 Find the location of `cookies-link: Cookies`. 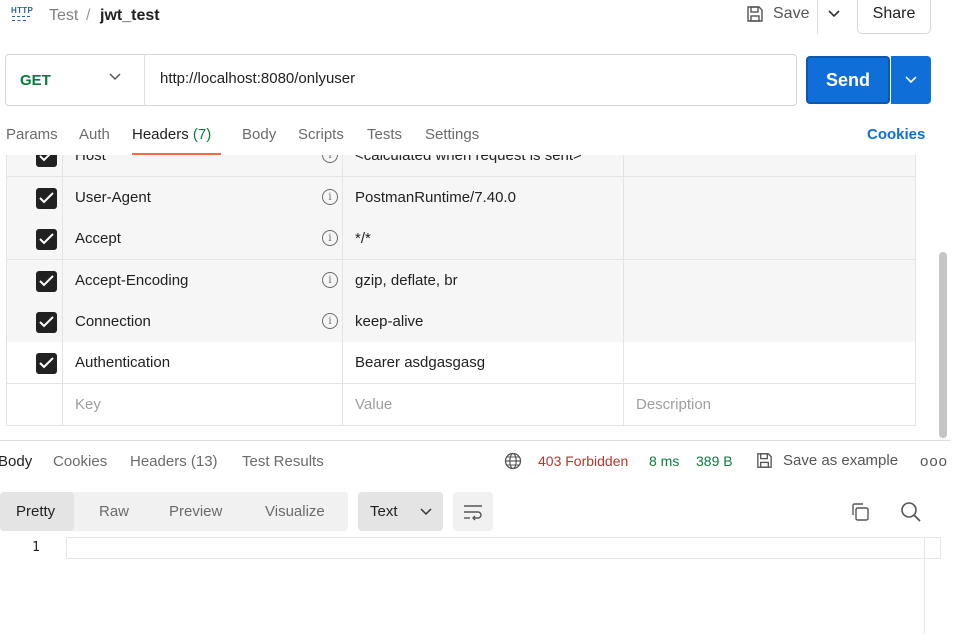

cookies-link: Cookies is located at coordinates (896, 134).